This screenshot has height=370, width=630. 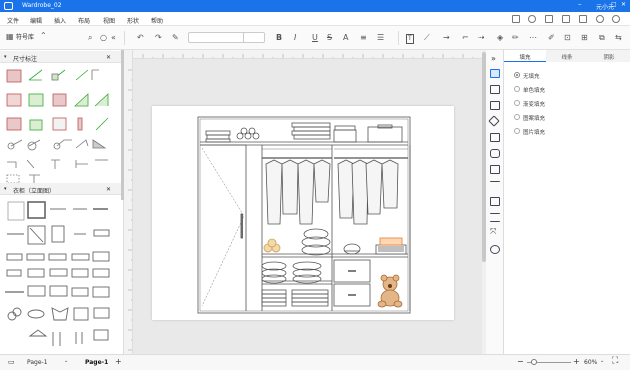 I want to click on fullscreen-icon: ⛶, so click(x=615, y=361).